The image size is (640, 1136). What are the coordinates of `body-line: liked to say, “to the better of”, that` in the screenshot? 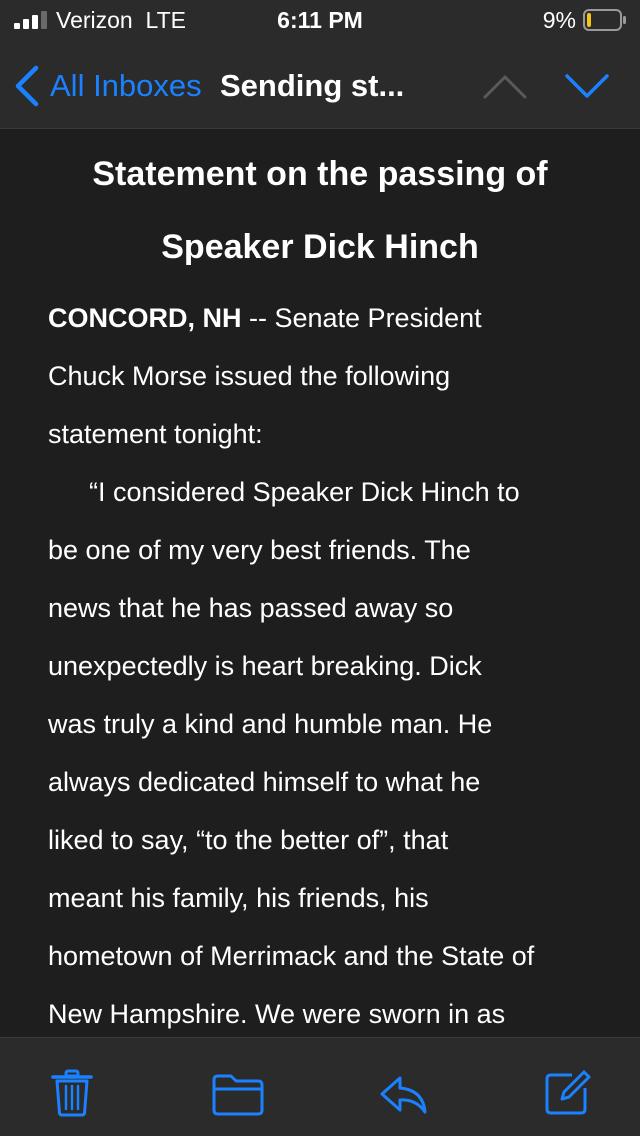 It's located at (248, 840).